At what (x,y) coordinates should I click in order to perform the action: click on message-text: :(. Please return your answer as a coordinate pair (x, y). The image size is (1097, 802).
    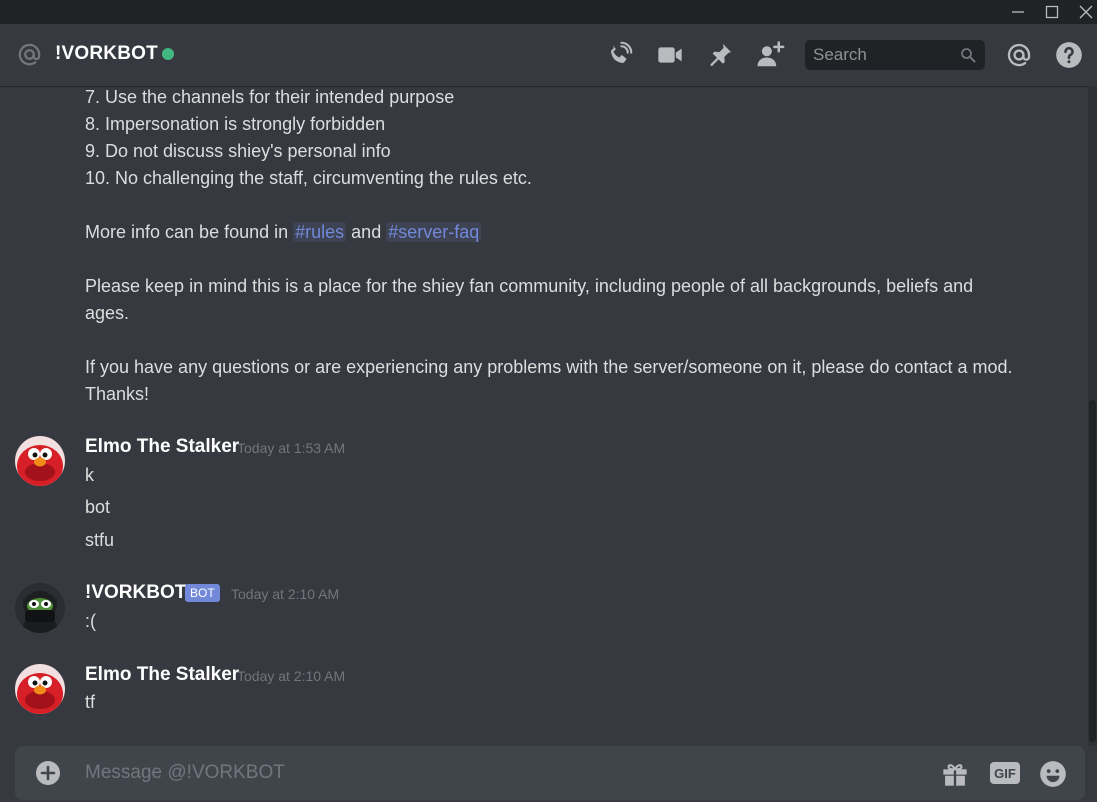
    Looking at the image, I should click on (90, 621).